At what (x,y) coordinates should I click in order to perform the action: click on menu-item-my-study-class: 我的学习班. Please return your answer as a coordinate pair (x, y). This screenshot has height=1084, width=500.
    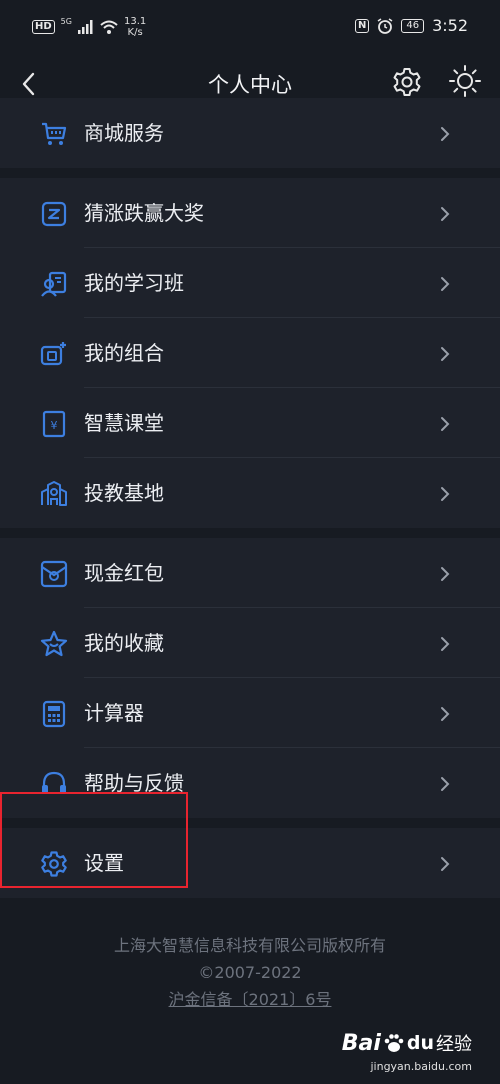
    Looking at the image, I should click on (250, 283).